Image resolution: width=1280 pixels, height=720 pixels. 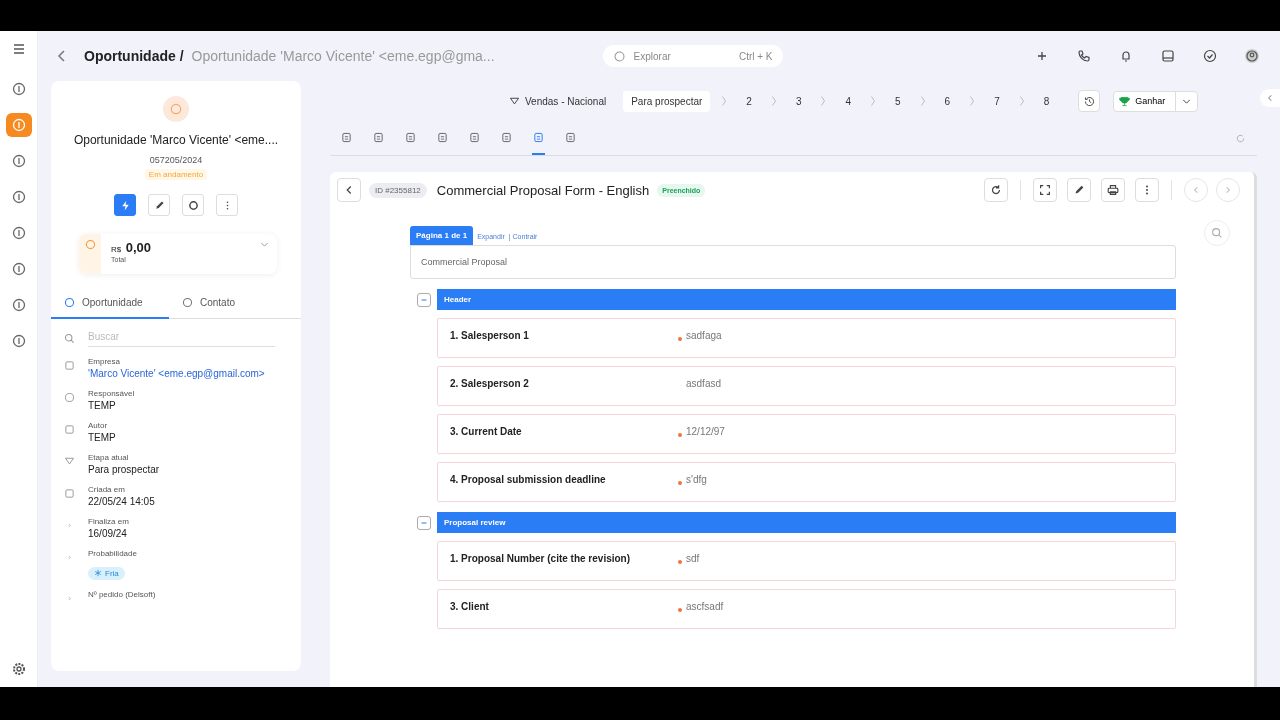 I want to click on pipeline-stage: Para prospectar, so click(x=667, y=101).